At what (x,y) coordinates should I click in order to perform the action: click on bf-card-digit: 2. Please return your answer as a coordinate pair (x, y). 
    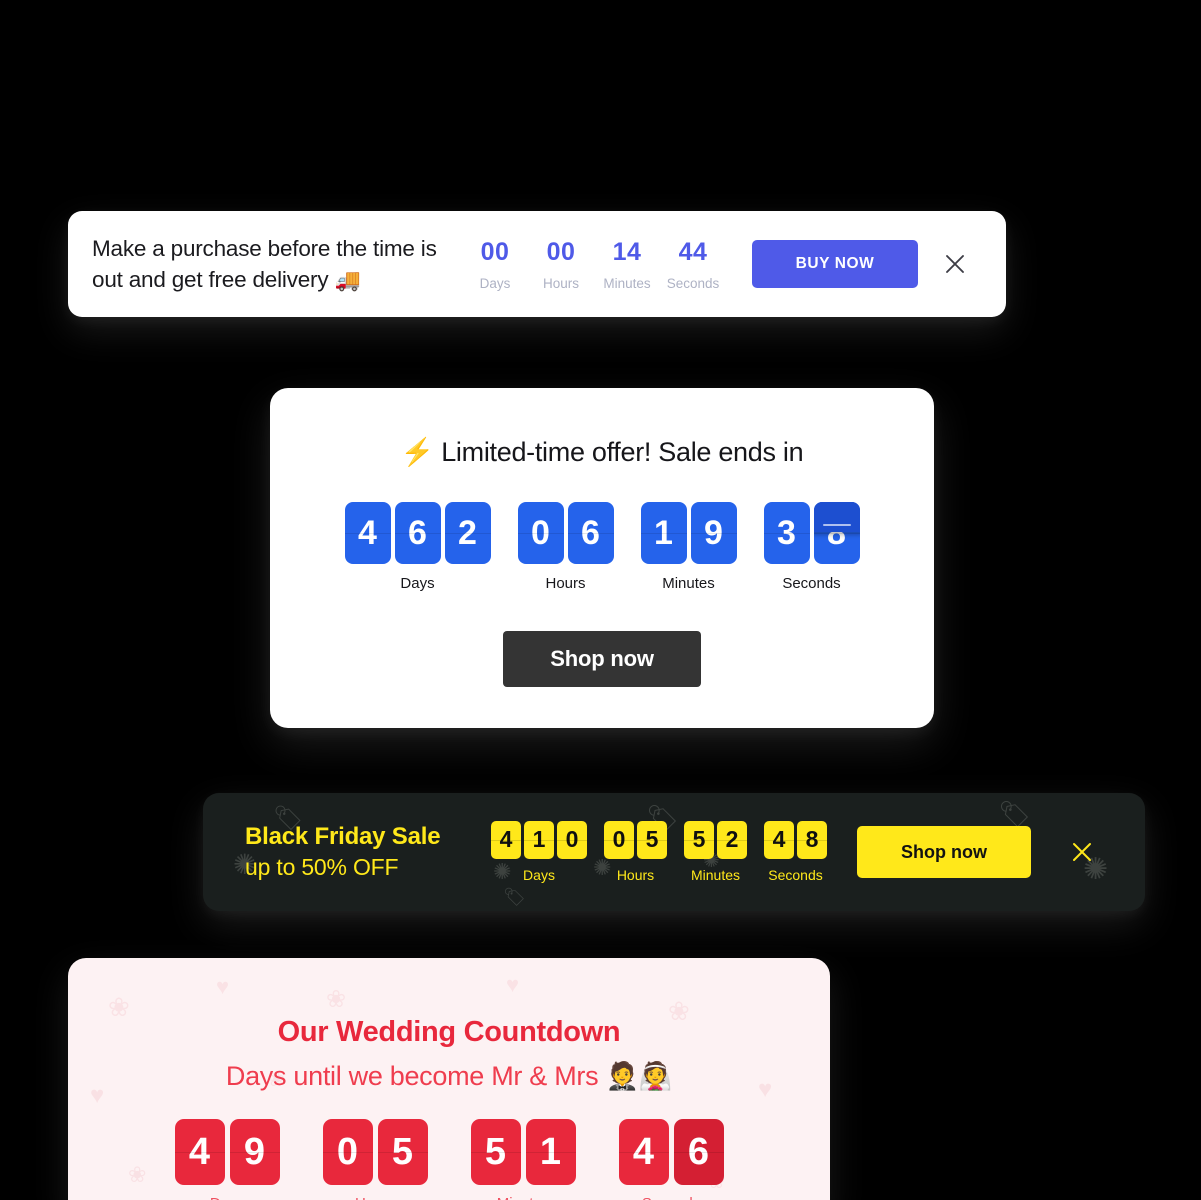
    Looking at the image, I should click on (732, 839).